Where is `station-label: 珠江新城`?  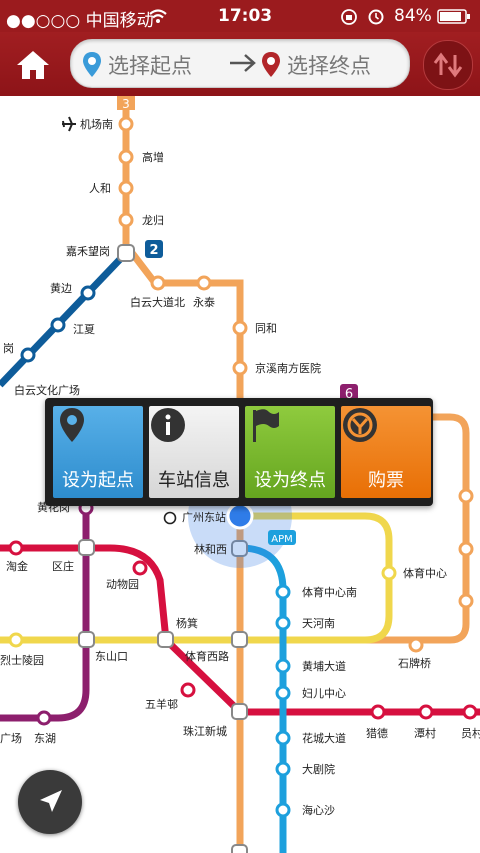 station-label: 珠江新城 is located at coordinates (205, 731).